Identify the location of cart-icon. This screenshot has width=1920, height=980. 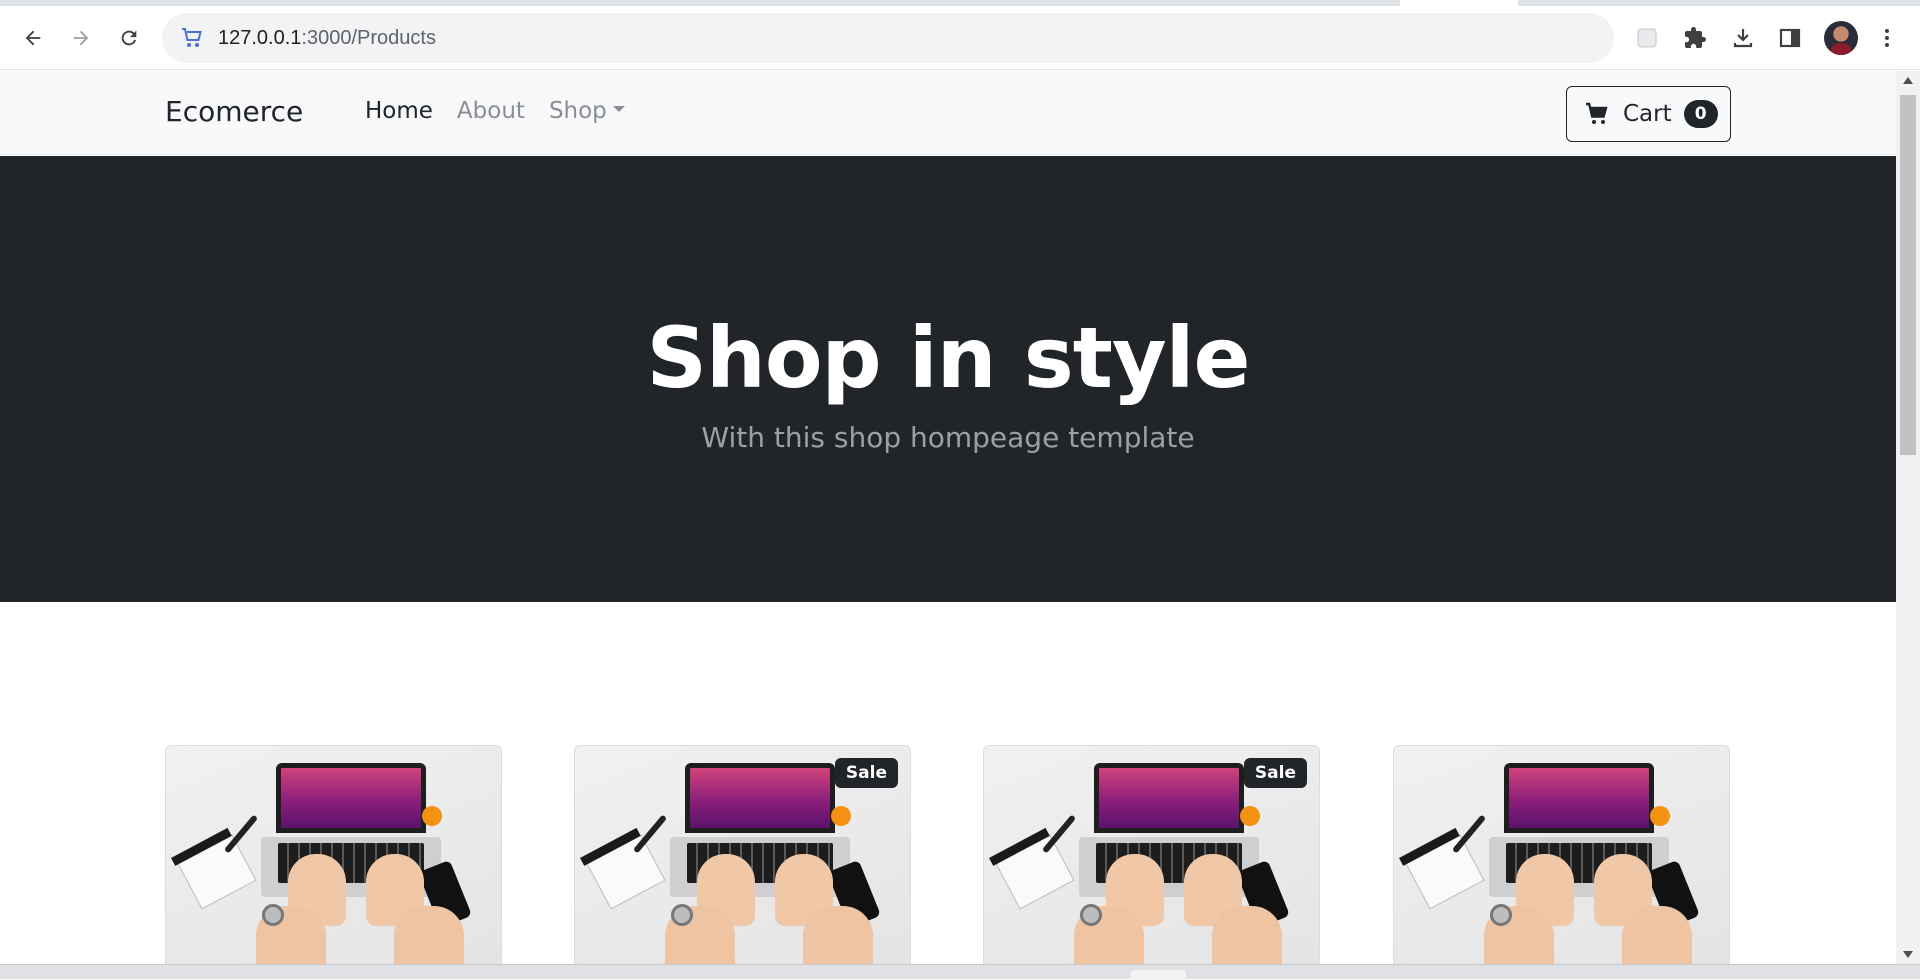
(1597, 113).